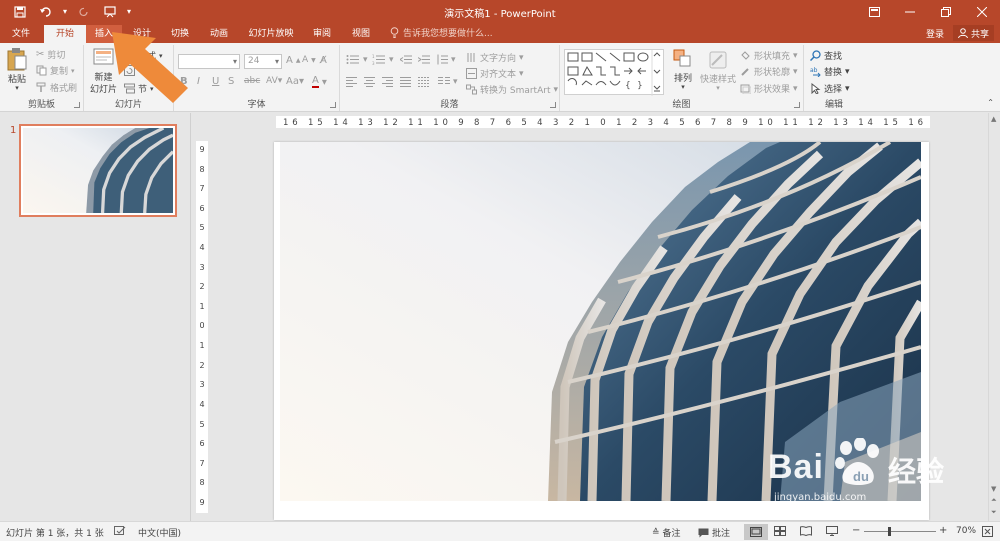  Describe the element at coordinates (369, 81) in the screenshot. I see `align-center-icon` at that location.